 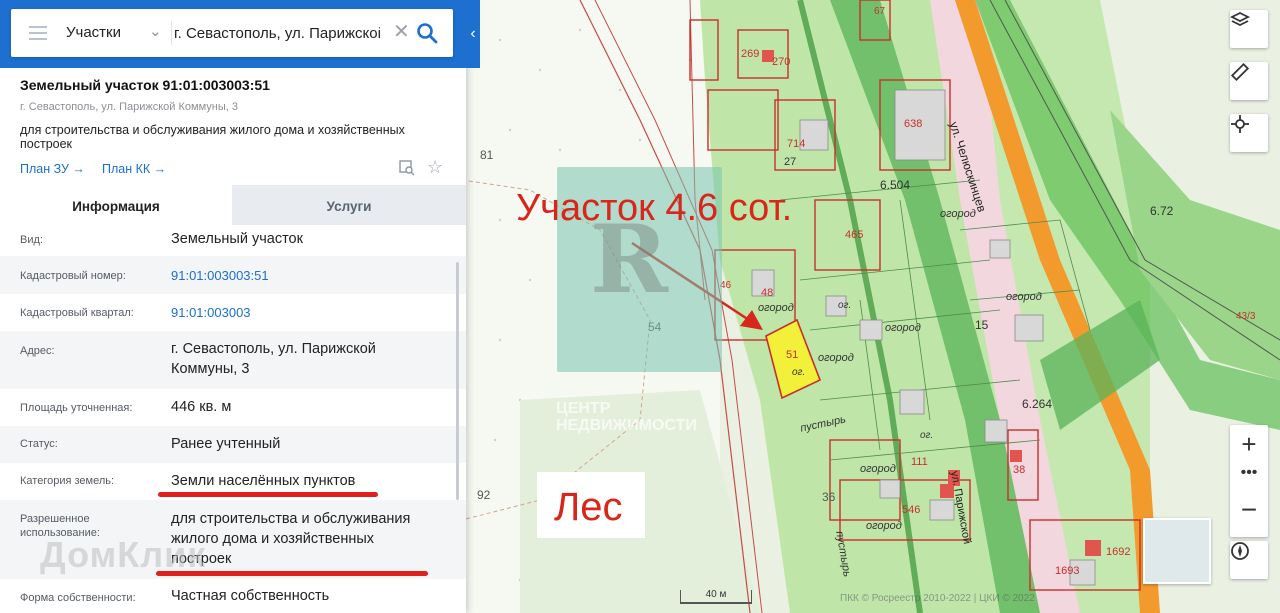 I want to click on geolocate-button, so click(x=1249, y=133).